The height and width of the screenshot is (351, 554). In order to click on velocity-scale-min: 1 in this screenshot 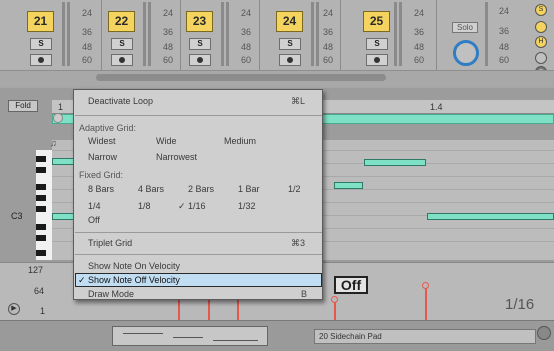, I will do `click(43, 311)`.